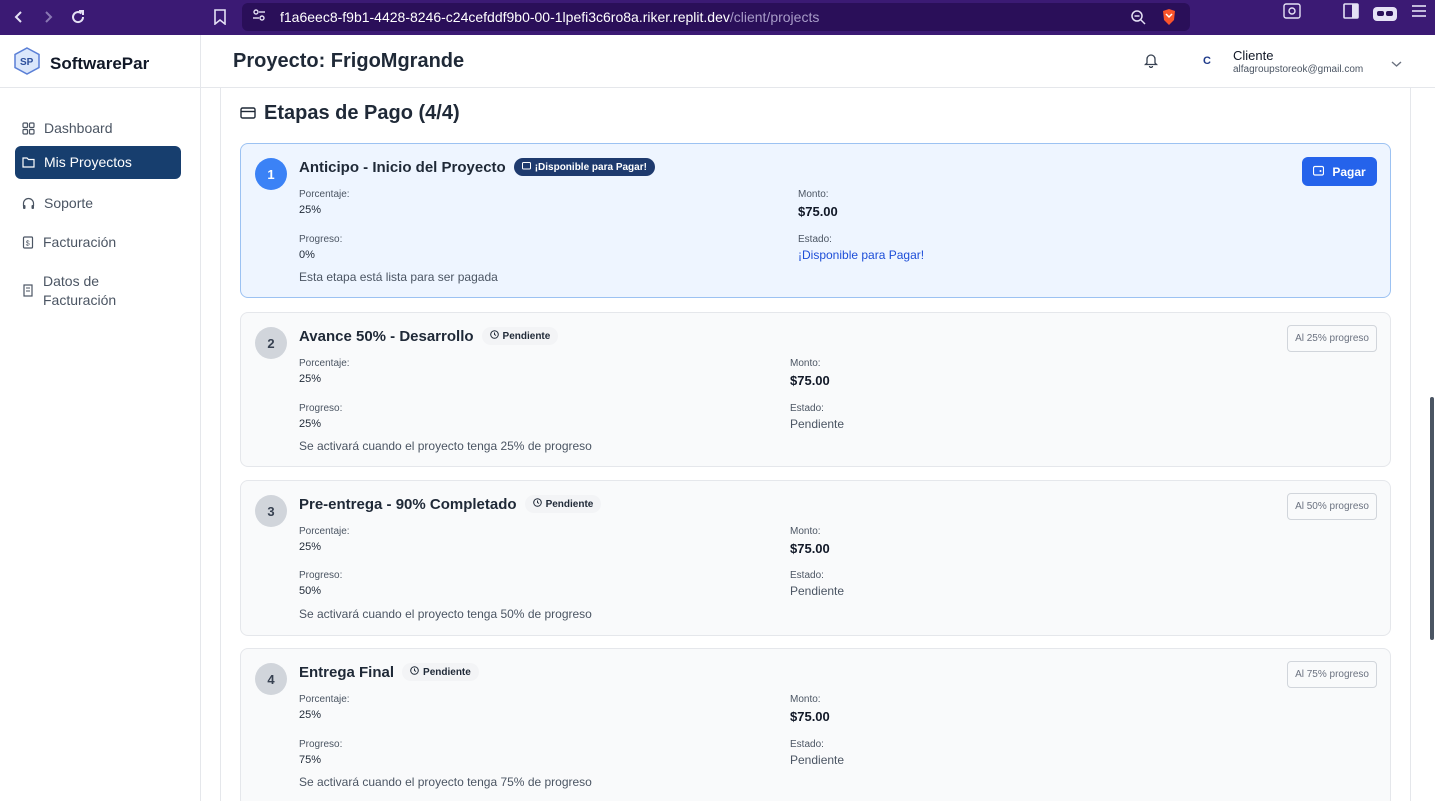 Image resolution: width=1435 pixels, height=801 pixels. I want to click on zoom-icon, so click(1138, 19).